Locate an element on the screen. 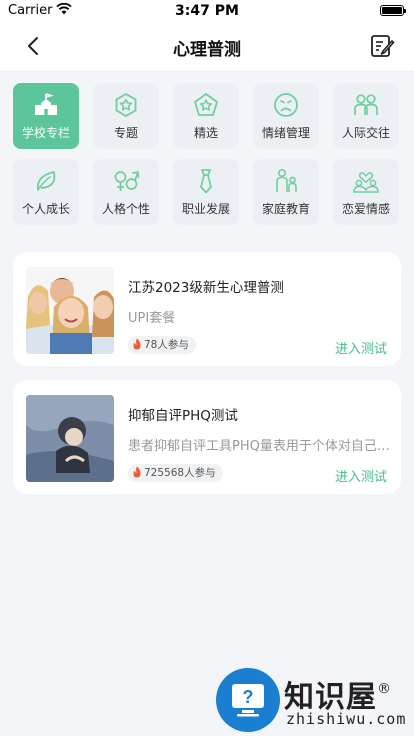 This screenshot has width=414, height=736. category-label: 人格个性 is located at coordinates (125, 209).